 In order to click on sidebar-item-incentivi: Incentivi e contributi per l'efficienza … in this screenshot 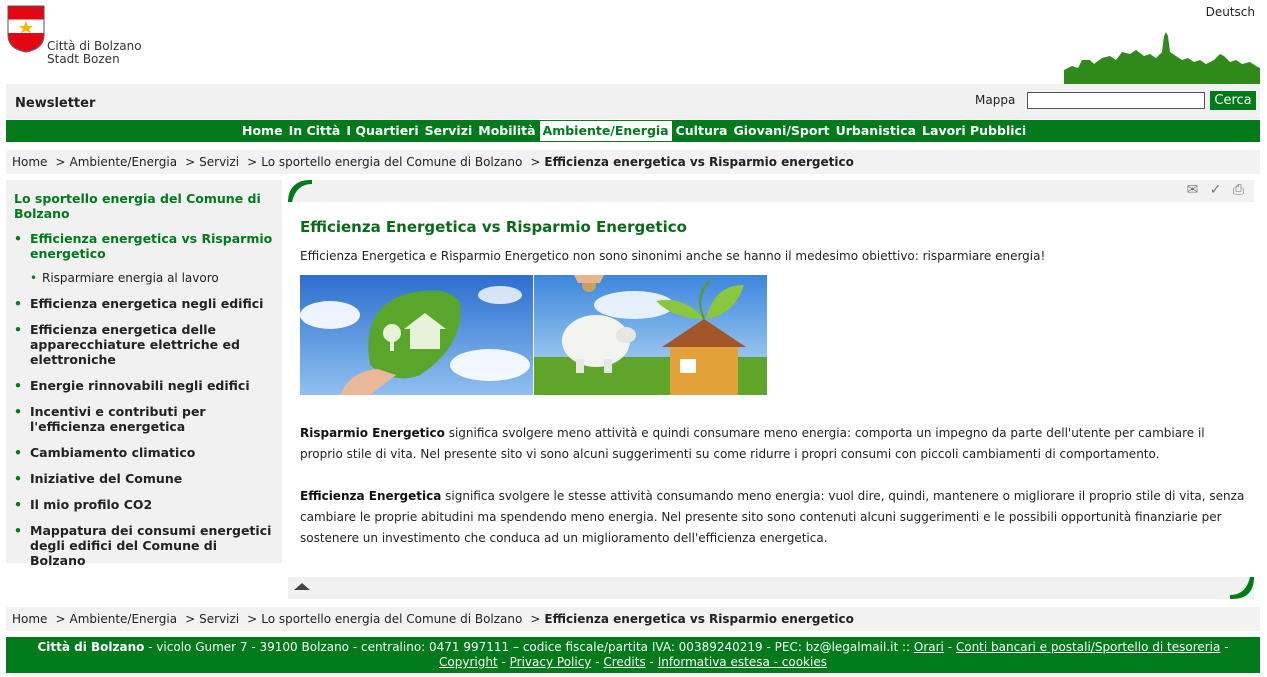, I will do `click(144, 419)`.